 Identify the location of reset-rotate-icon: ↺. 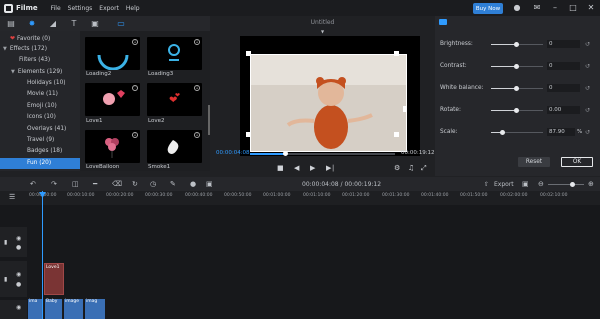
(587, 110).